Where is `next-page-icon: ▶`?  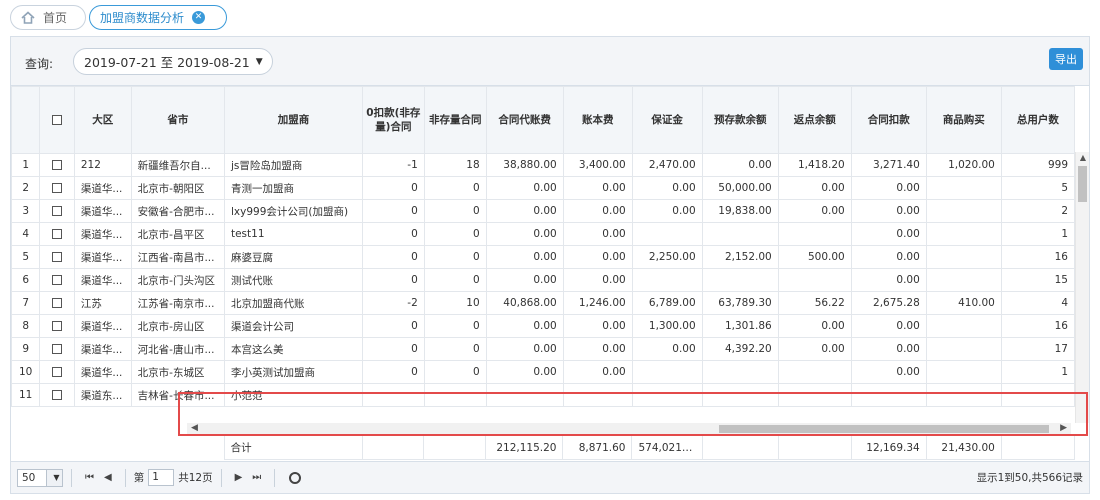
next-page-icon: ▶ is located at coordinates (239, 477).